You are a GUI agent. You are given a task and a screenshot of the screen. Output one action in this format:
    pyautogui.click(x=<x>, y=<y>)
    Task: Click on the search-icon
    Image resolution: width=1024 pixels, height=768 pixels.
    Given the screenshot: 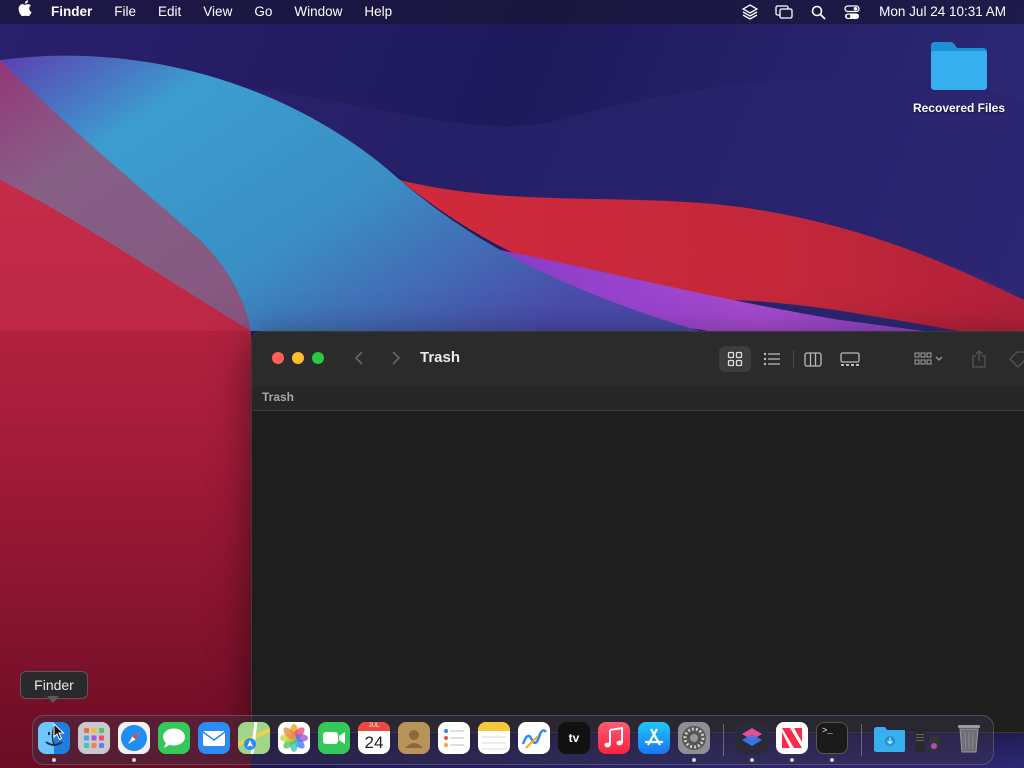 What is the action you would take?
    pyautogui.click(x=818, y=12)
    